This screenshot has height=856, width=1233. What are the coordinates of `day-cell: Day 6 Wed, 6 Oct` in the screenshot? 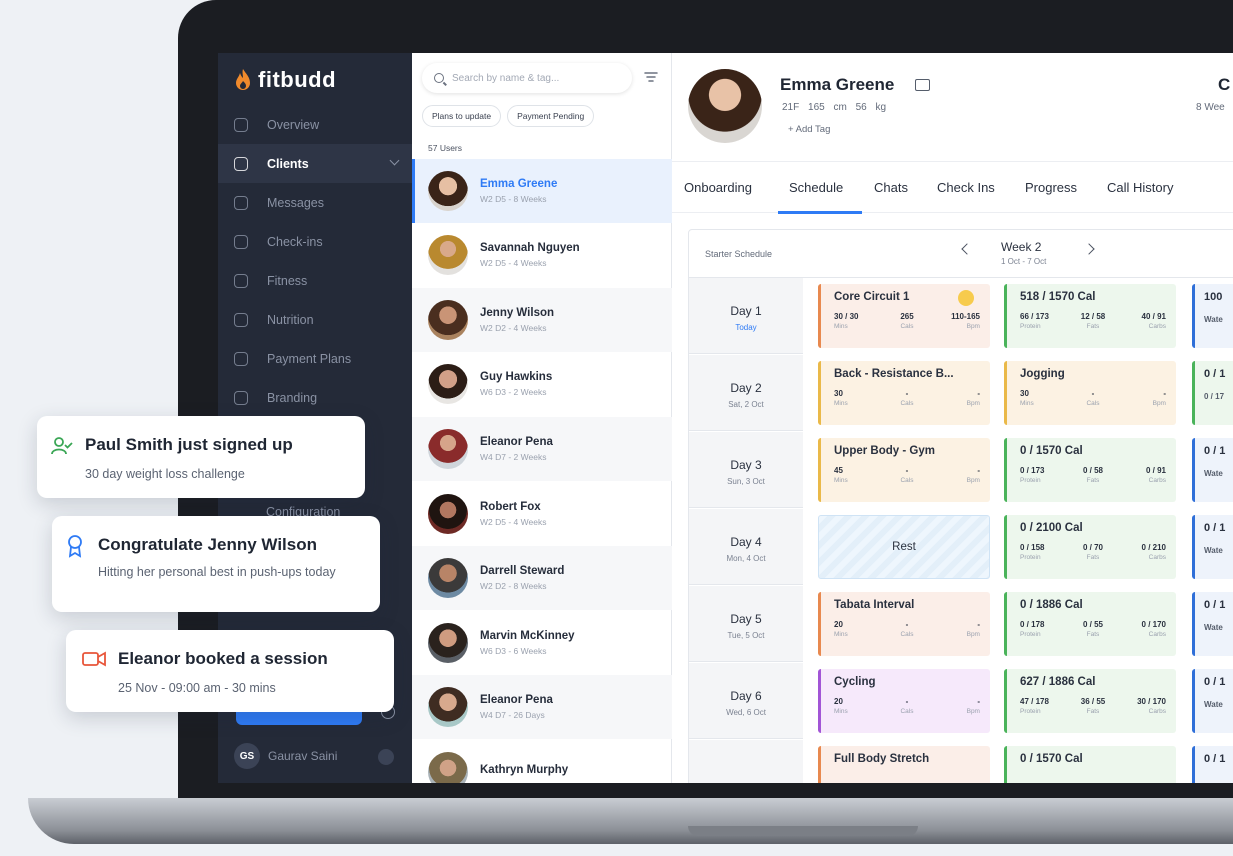 It's located at (746, 701).